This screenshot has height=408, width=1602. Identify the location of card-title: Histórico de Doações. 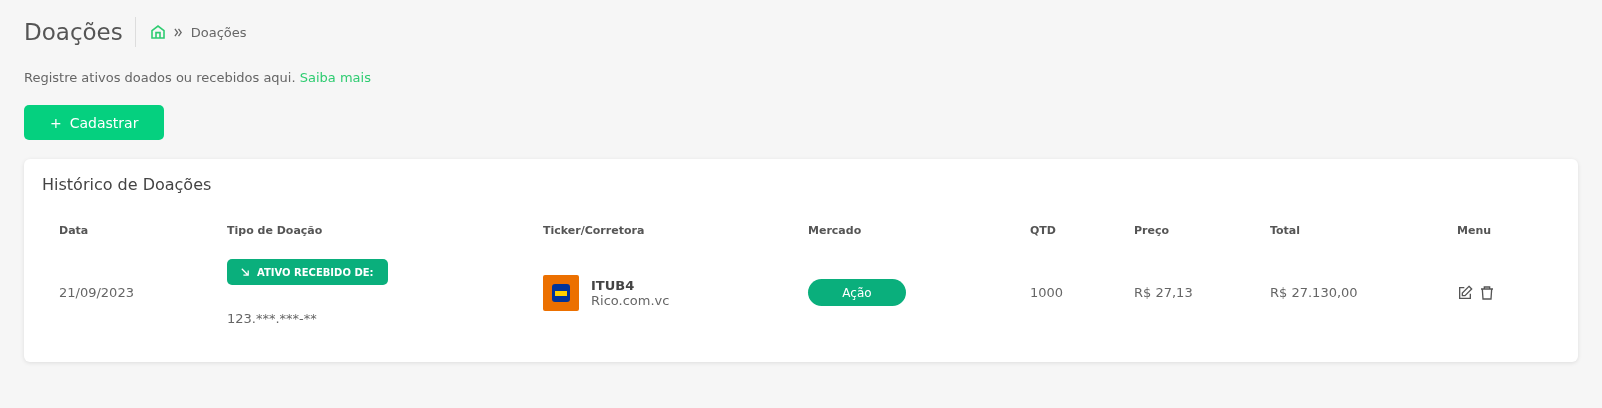
(127, 184).